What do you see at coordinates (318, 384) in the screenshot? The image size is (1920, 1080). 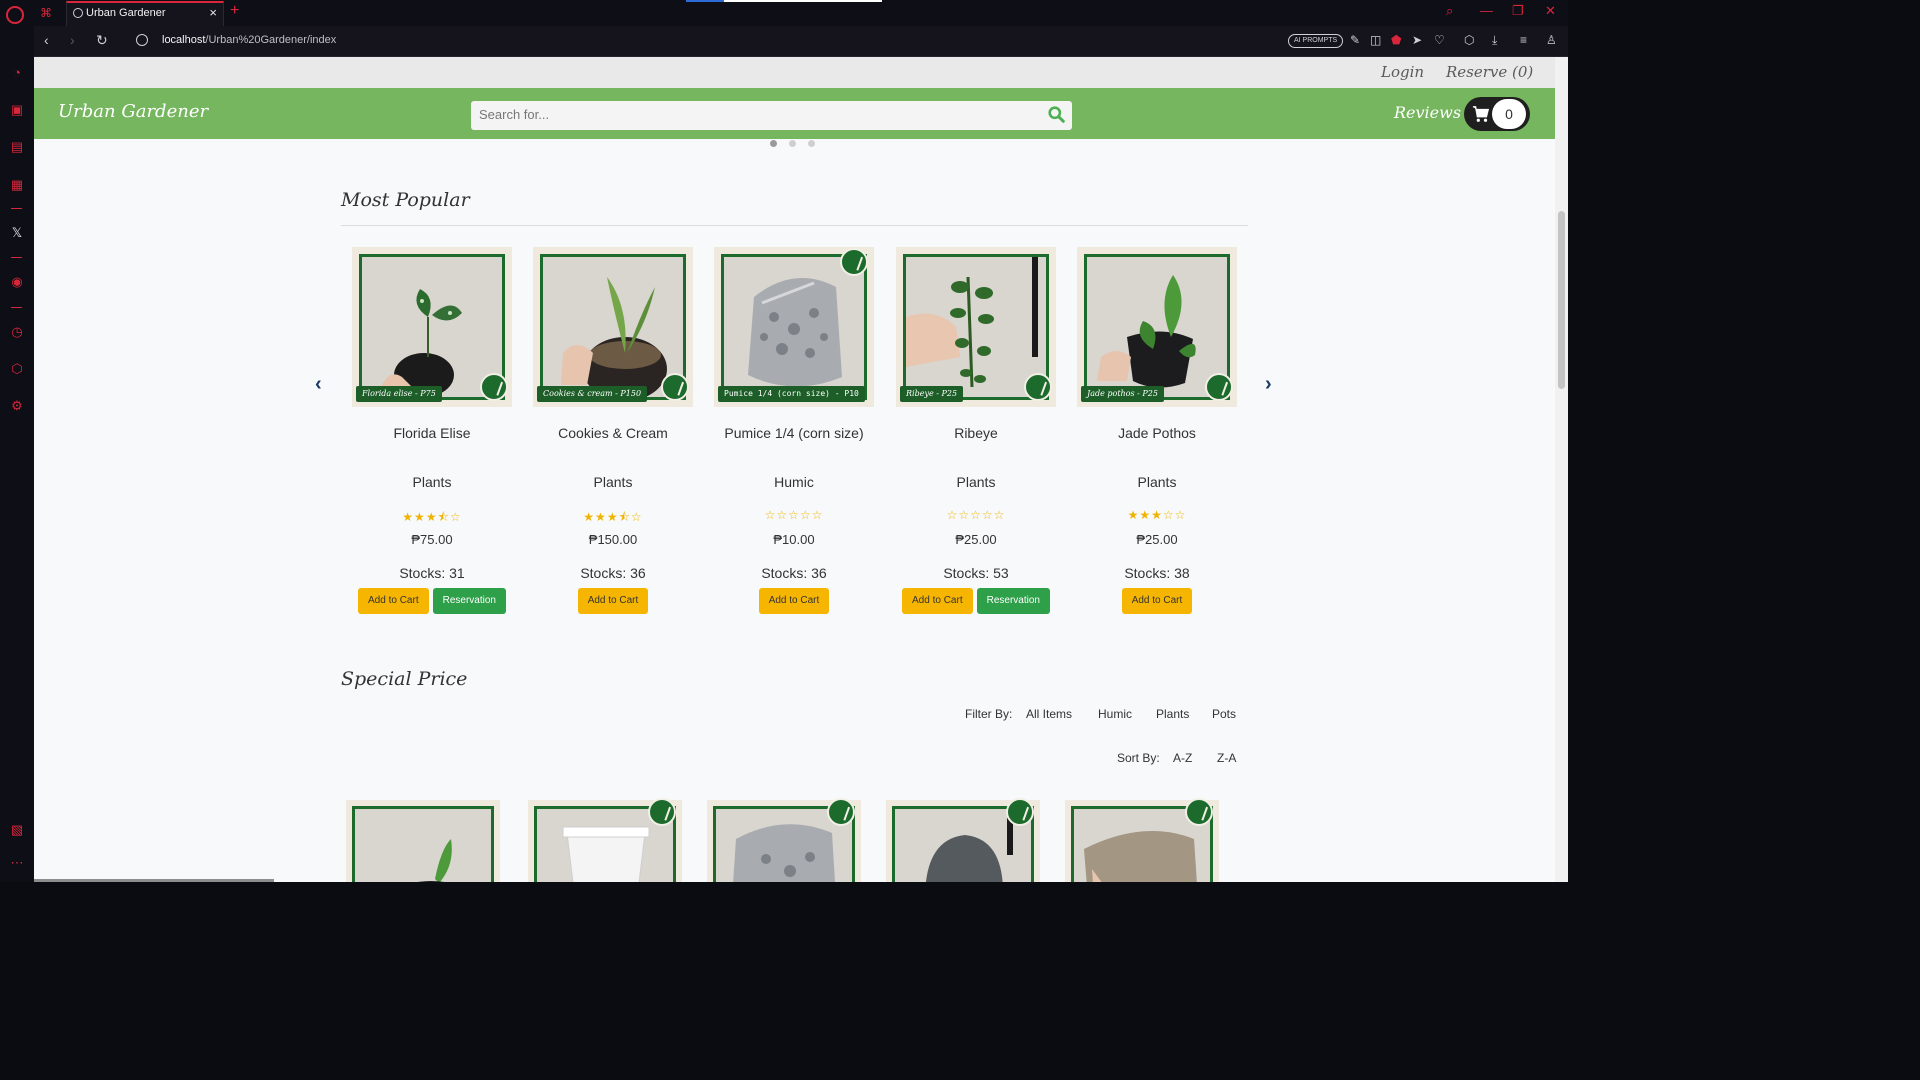 I see `carousel-prev-icon: ‹` at bounding box center [318, 384].